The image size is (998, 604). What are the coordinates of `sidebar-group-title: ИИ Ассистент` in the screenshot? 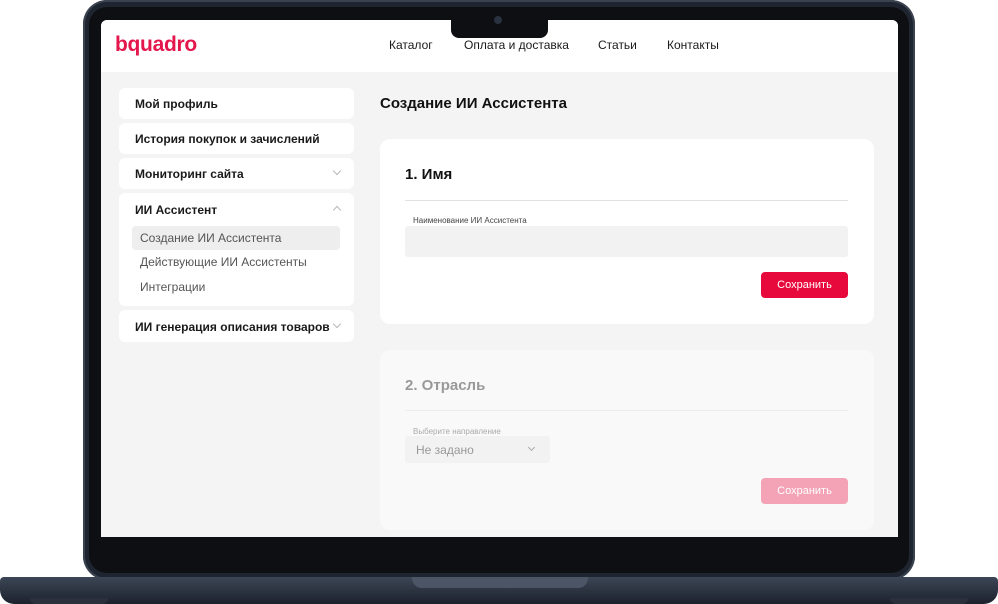 It's located at (176, 210).